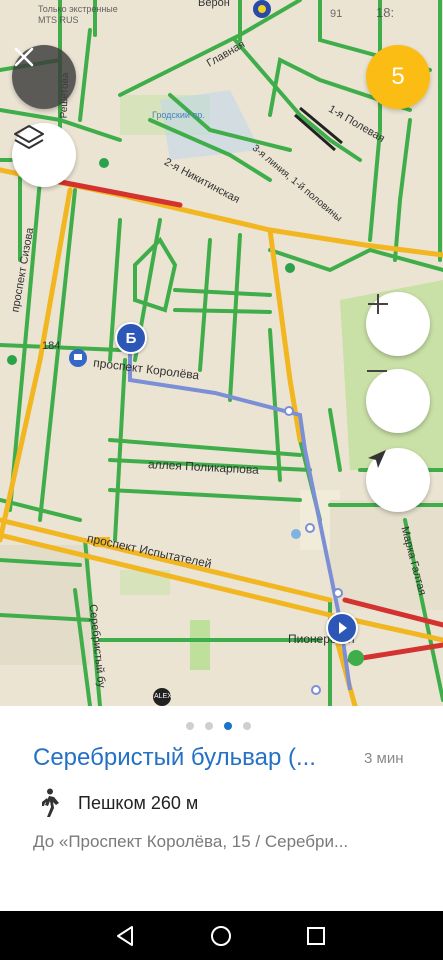  Describe the element at coordinates (78, 9) in the screenshot. I see `carrier-line-1: Только экстренные` at that location.